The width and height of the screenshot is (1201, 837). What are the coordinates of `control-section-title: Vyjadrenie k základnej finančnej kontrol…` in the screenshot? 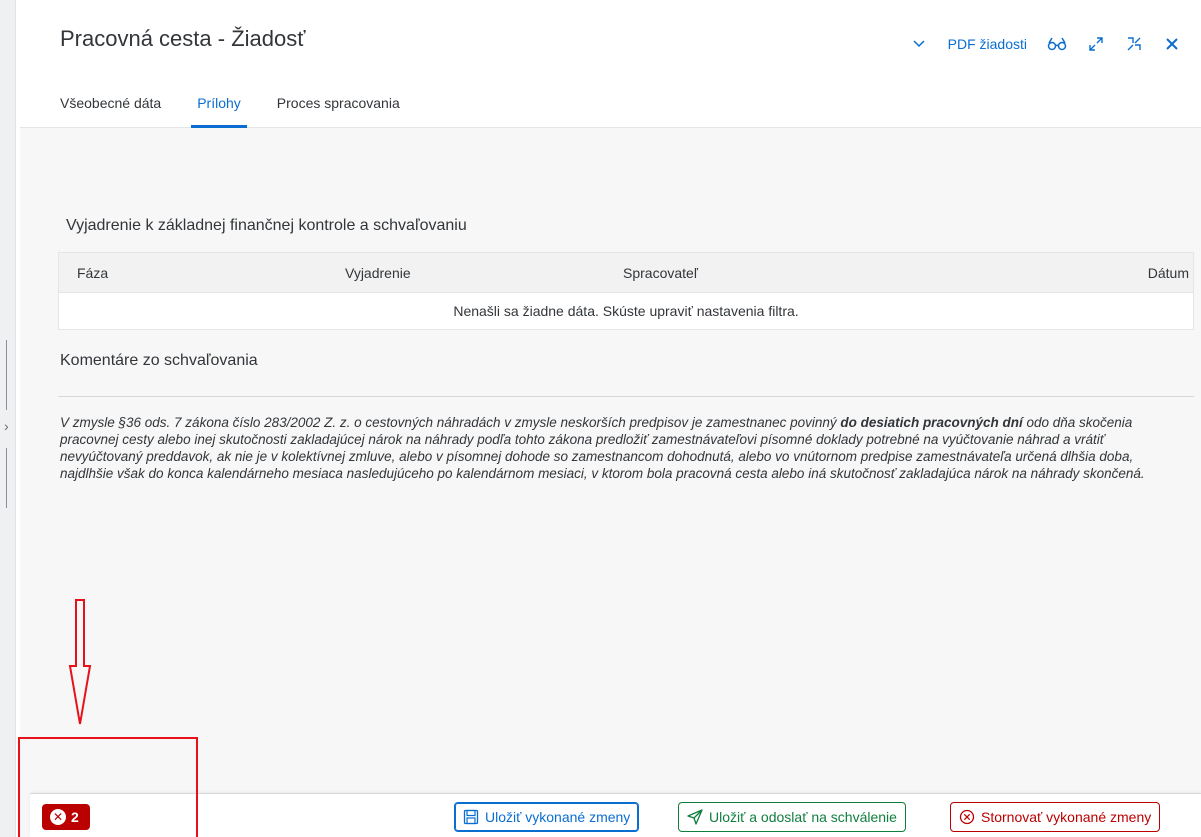 It's located at (266, 225).